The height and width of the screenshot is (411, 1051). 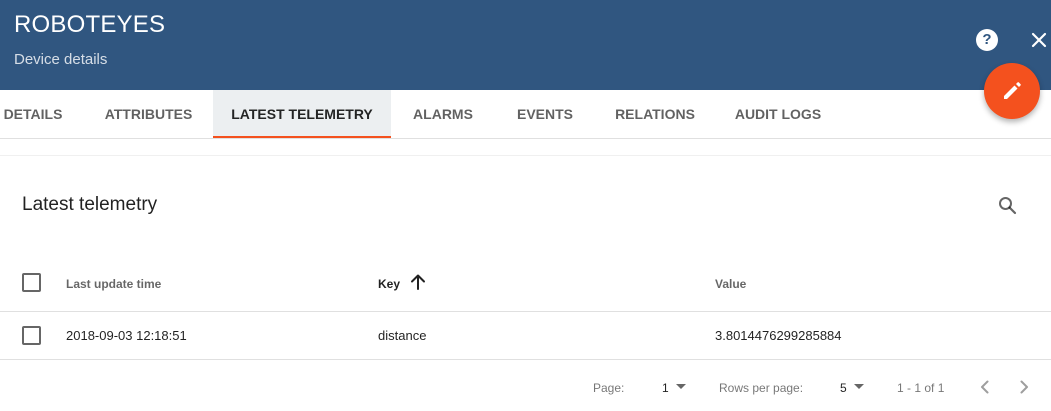 I want to click on card-title: Latest telemetry, so click(x=90, y=204).